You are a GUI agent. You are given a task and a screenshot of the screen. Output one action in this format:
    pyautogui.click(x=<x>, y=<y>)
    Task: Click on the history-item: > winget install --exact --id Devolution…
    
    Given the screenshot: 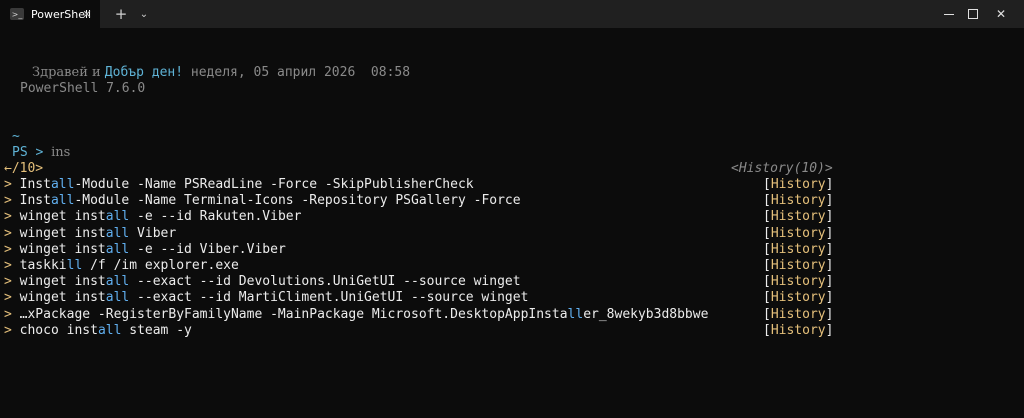 What is the action you would take?
    pyautogui.click(x=262, y=282)
    